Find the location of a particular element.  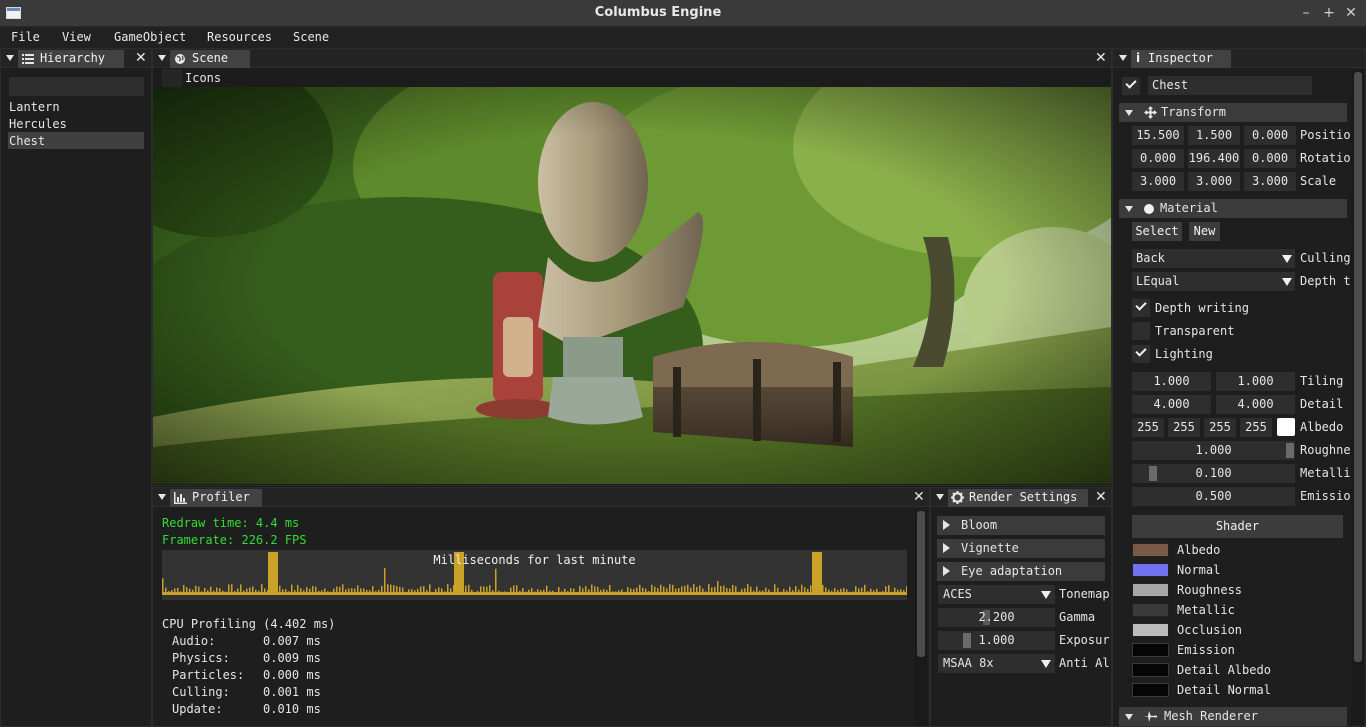

object-enabled-checkbox is located at coordinates (1131, 86).